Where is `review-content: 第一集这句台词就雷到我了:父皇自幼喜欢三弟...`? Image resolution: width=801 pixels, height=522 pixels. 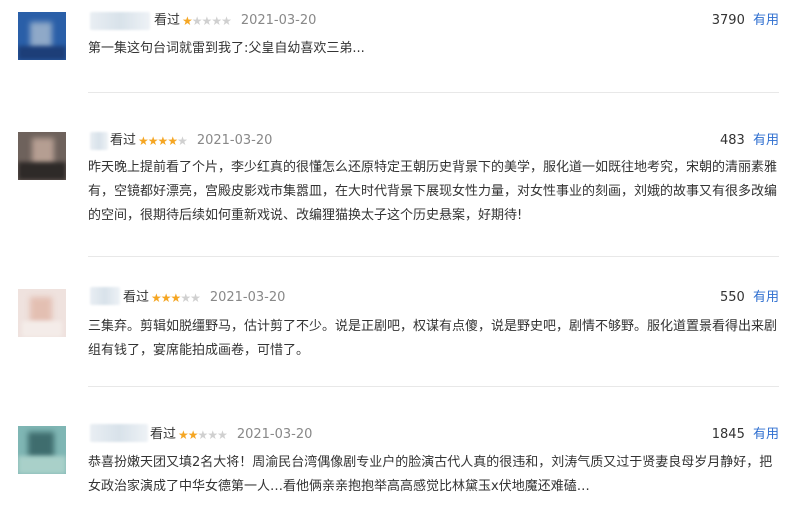 review-content: 第一集这句台词就雷到我了:父皇自幼喜欢三弟... is located at coordinates (226, 48).